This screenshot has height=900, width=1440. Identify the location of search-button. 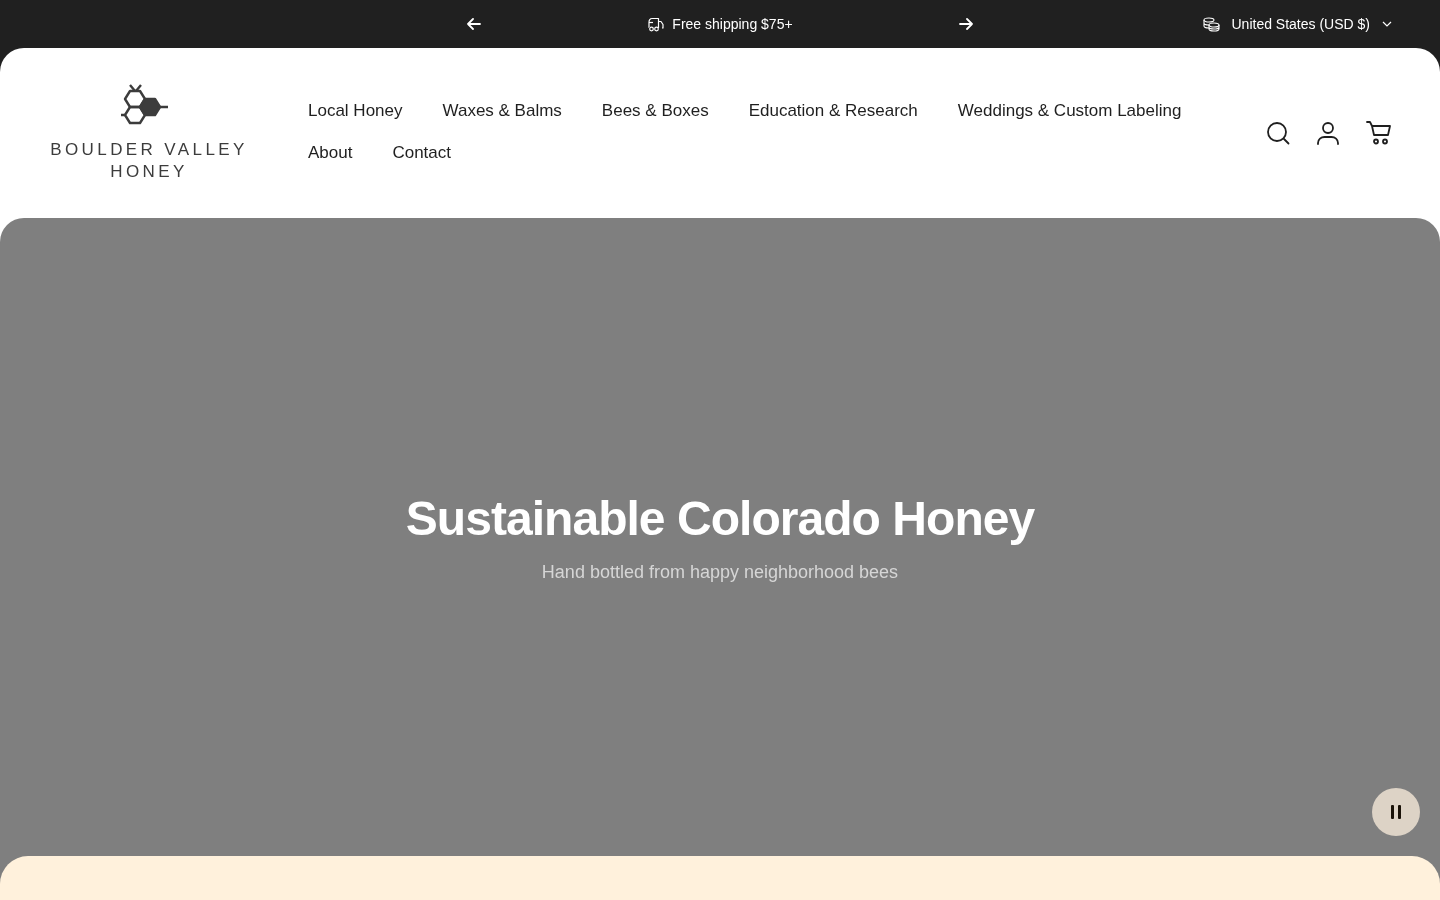
(1278, 133).